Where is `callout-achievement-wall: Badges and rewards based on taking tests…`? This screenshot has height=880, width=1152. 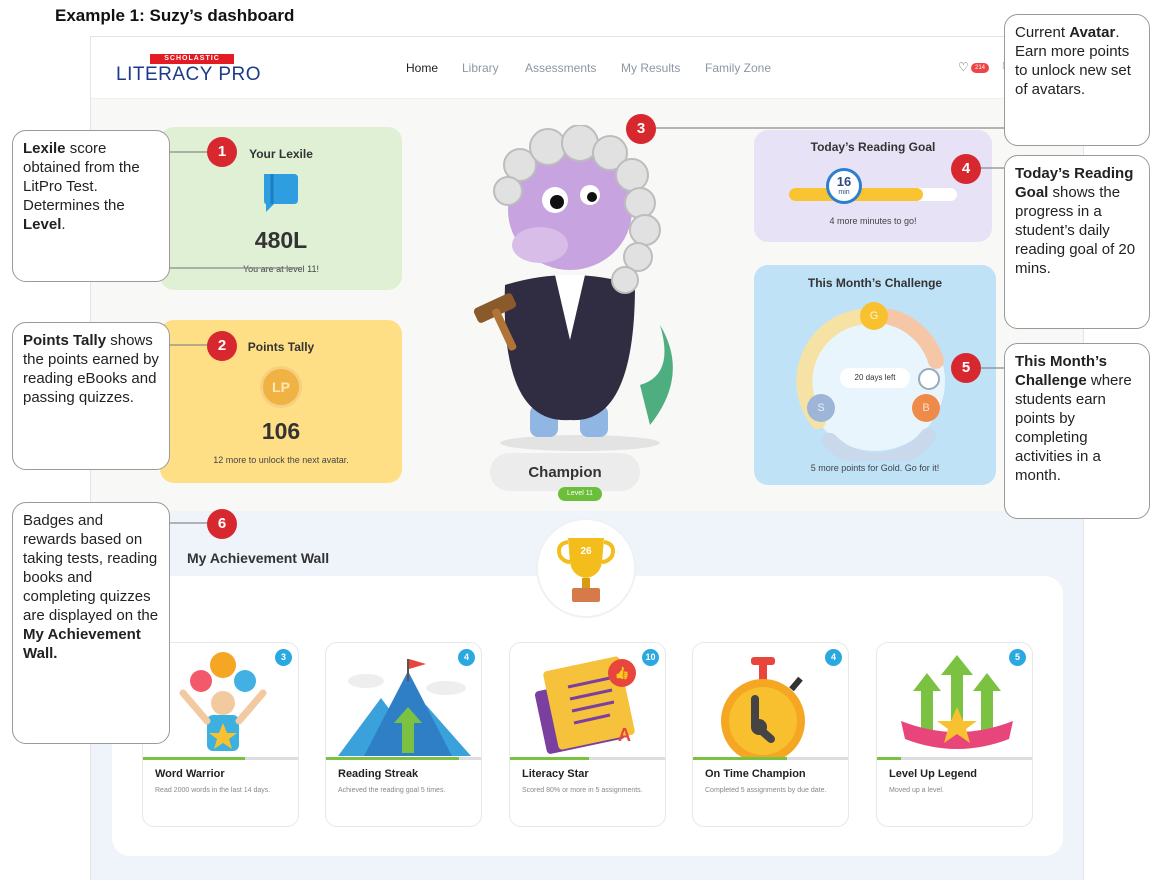
callout-achievement-wall: Badges and rewards based on taking tests… is located at coordinates (91, 623).